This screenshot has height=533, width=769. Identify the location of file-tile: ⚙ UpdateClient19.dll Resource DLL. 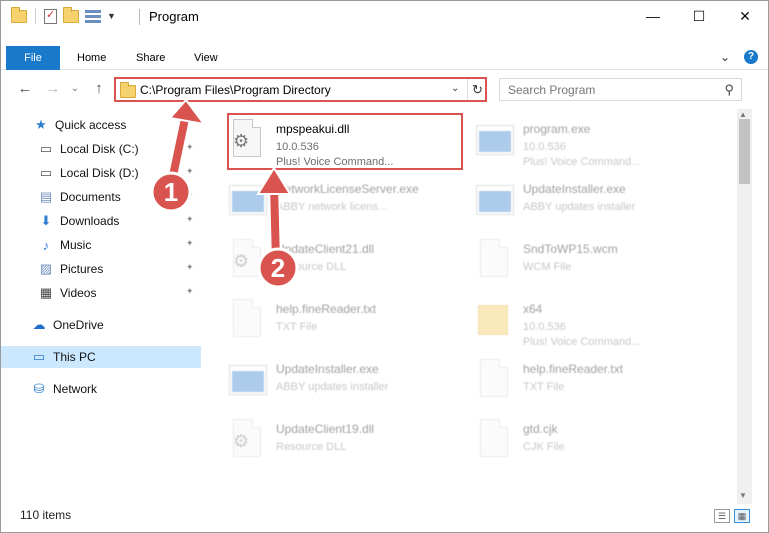
(331, 443).